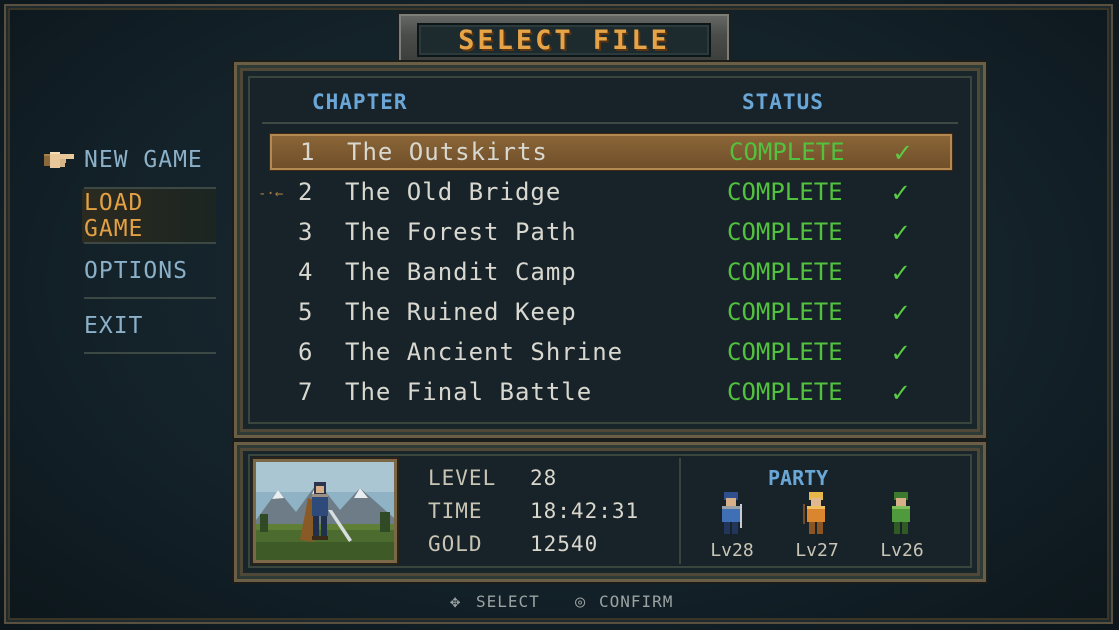 This screenshot has width=1119, height=630. Describe the element at coordinates (455, 511) in the screenshot. I see `time-label: TIME` at that location.